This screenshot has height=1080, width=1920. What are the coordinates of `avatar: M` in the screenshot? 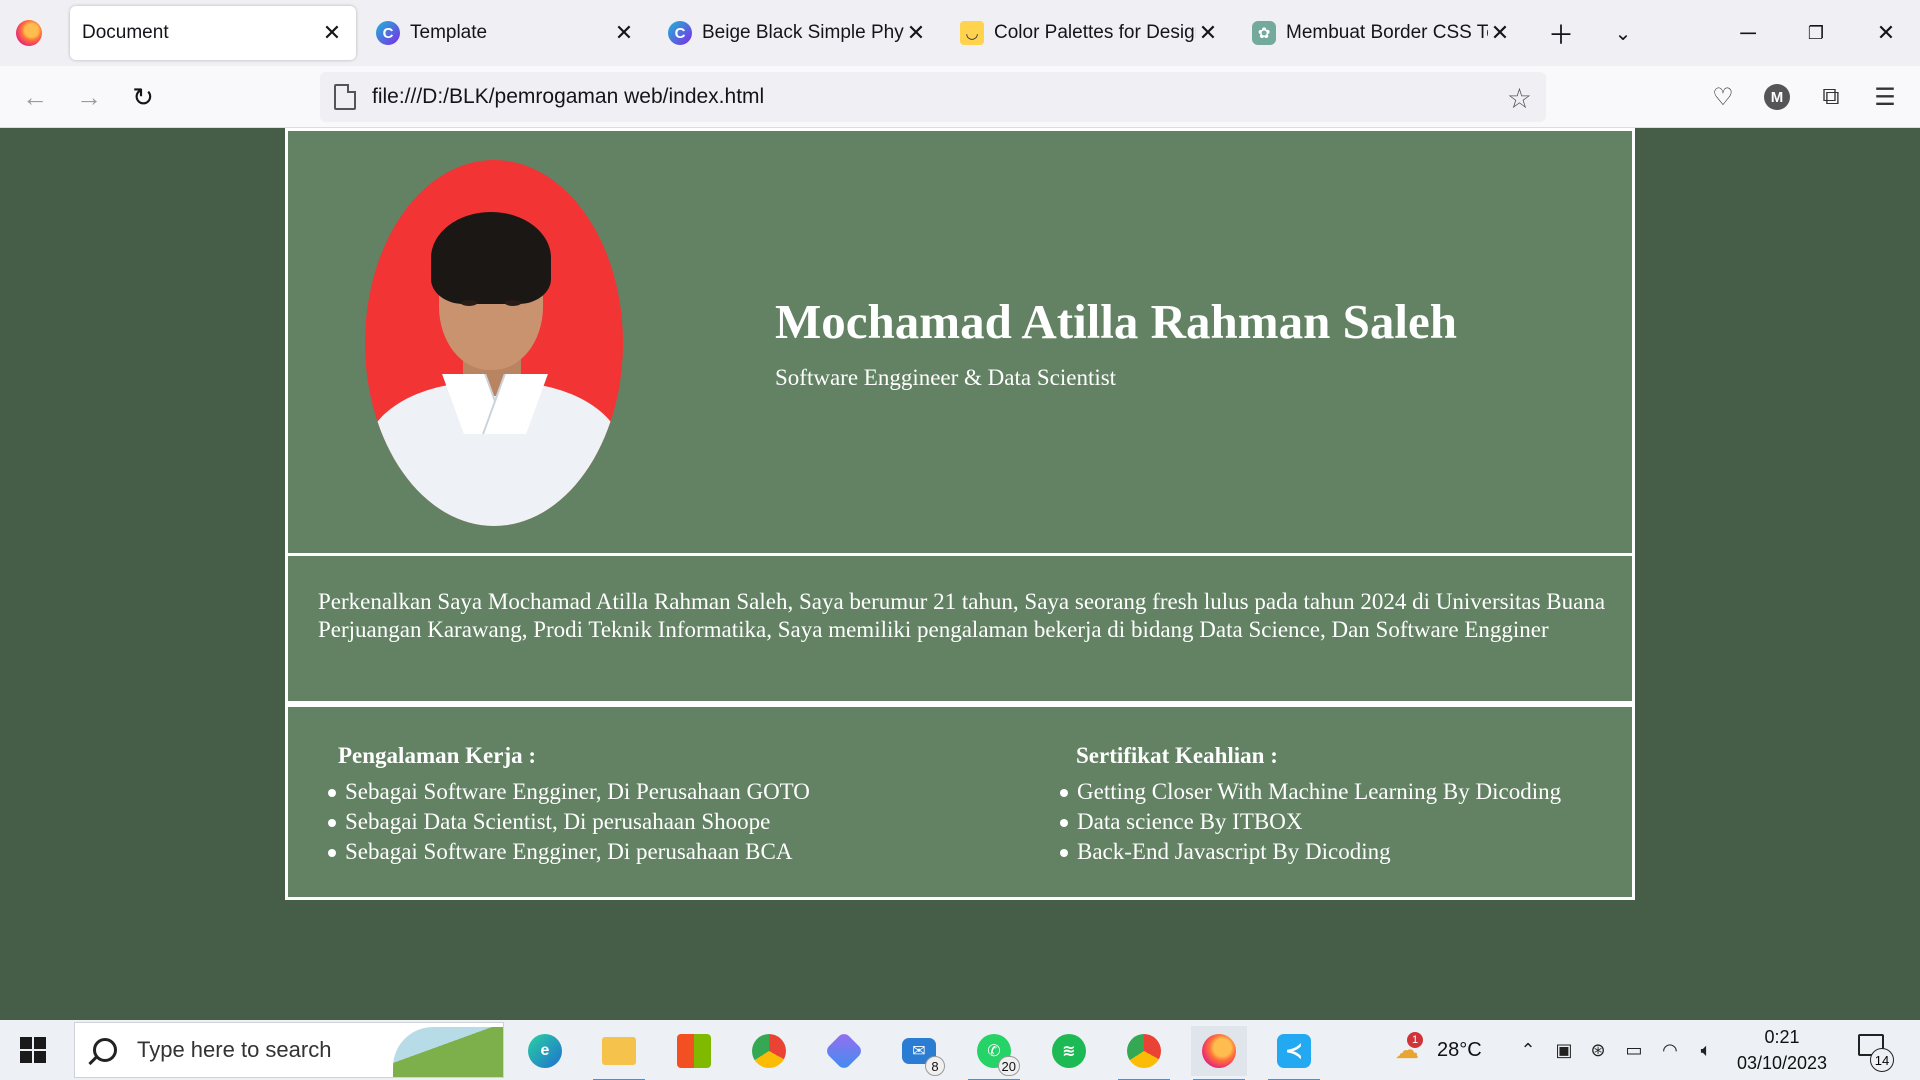 It's located at (1777, 97).